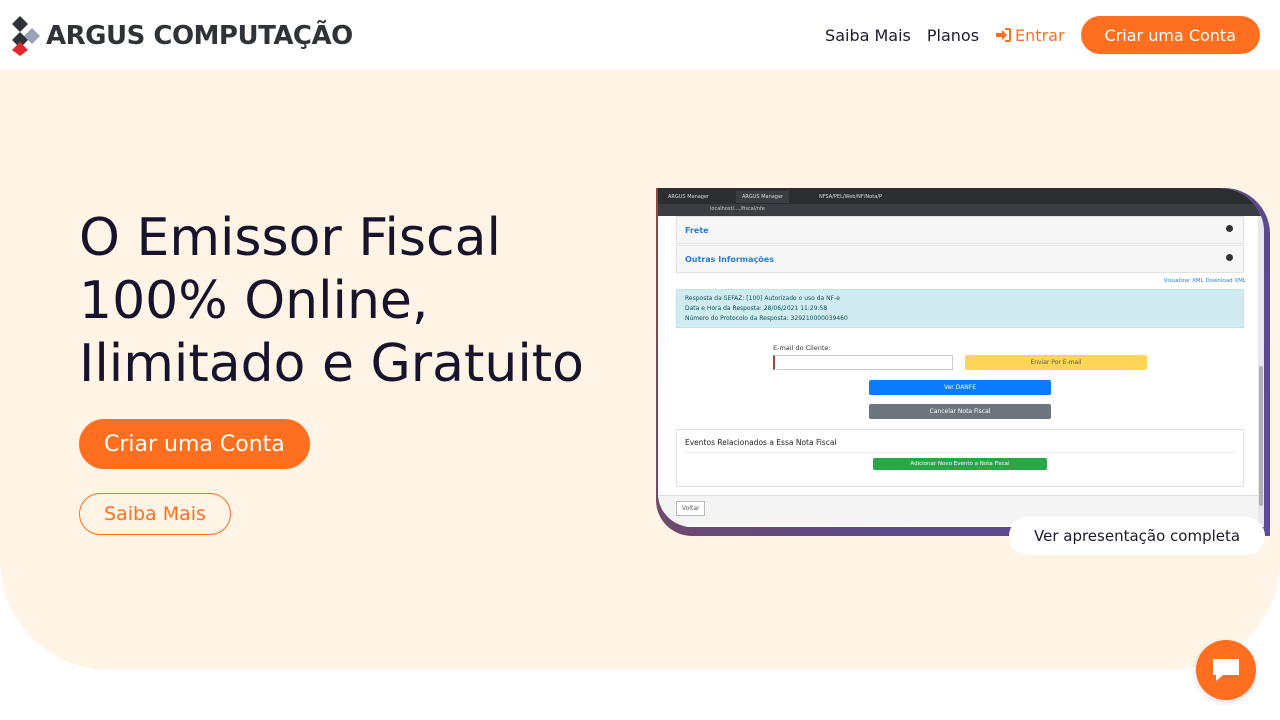 Image resolution: width=1280 pixels, height=720 pixels. Describe the element at coordinates (254, 301) in the screenshot. I see `hero-title-line-2: 100% Online,` at that location.